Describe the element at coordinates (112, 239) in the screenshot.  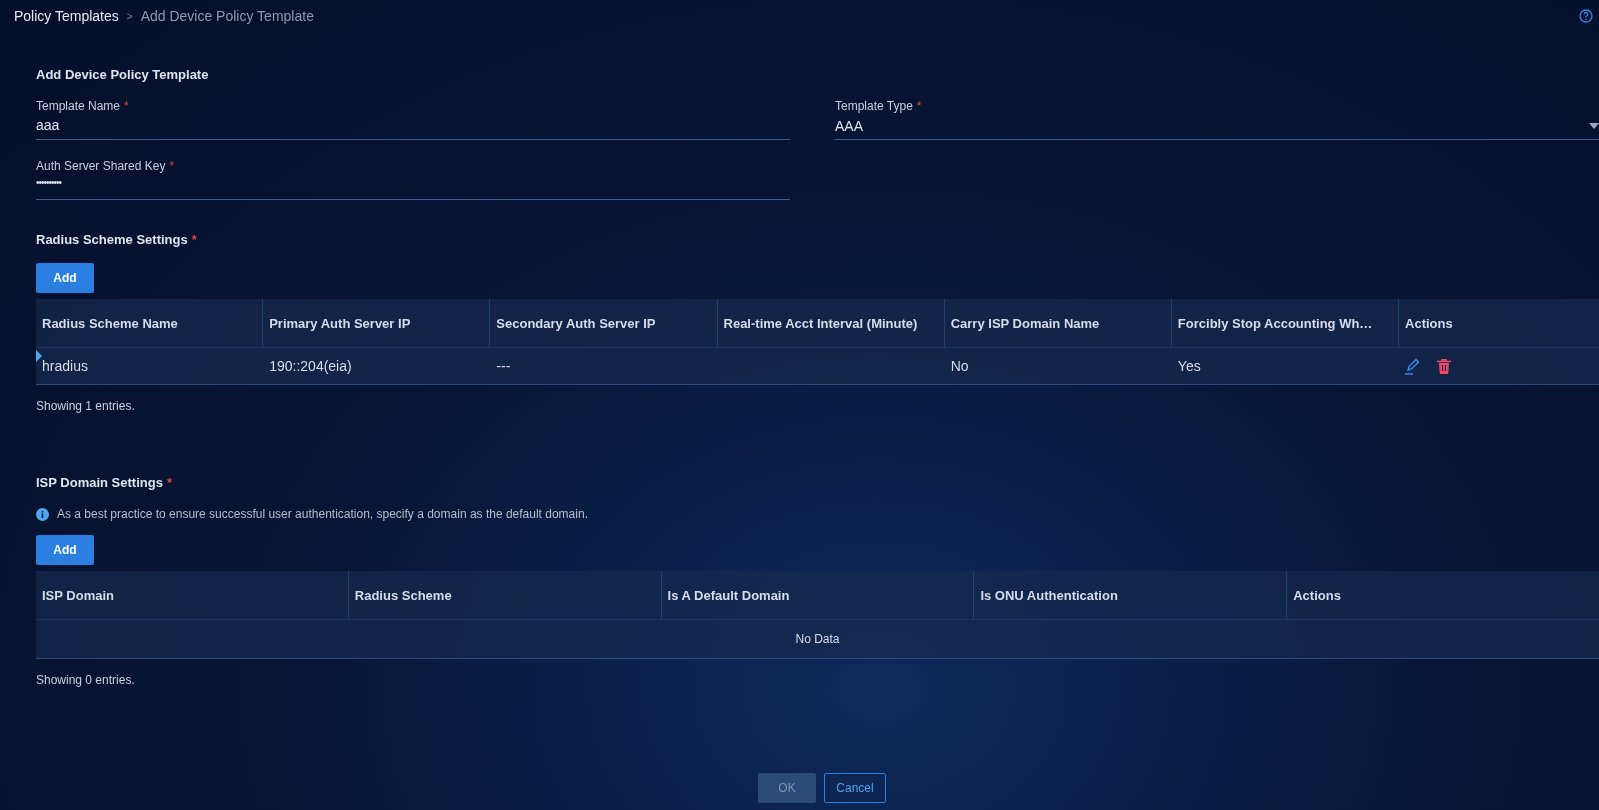
I see `section-title: Radius Scheme Settings` at that location.